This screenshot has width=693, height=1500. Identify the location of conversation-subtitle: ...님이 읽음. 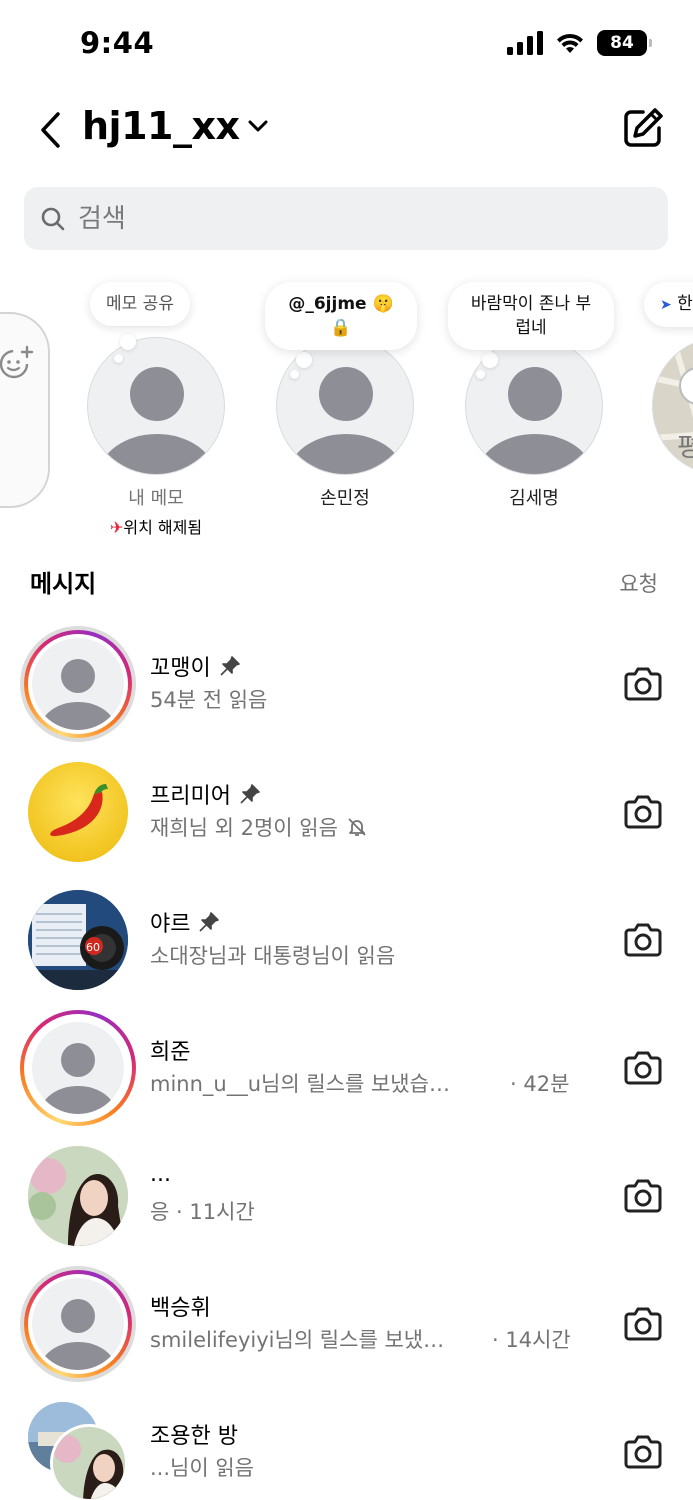
(202, 1468).